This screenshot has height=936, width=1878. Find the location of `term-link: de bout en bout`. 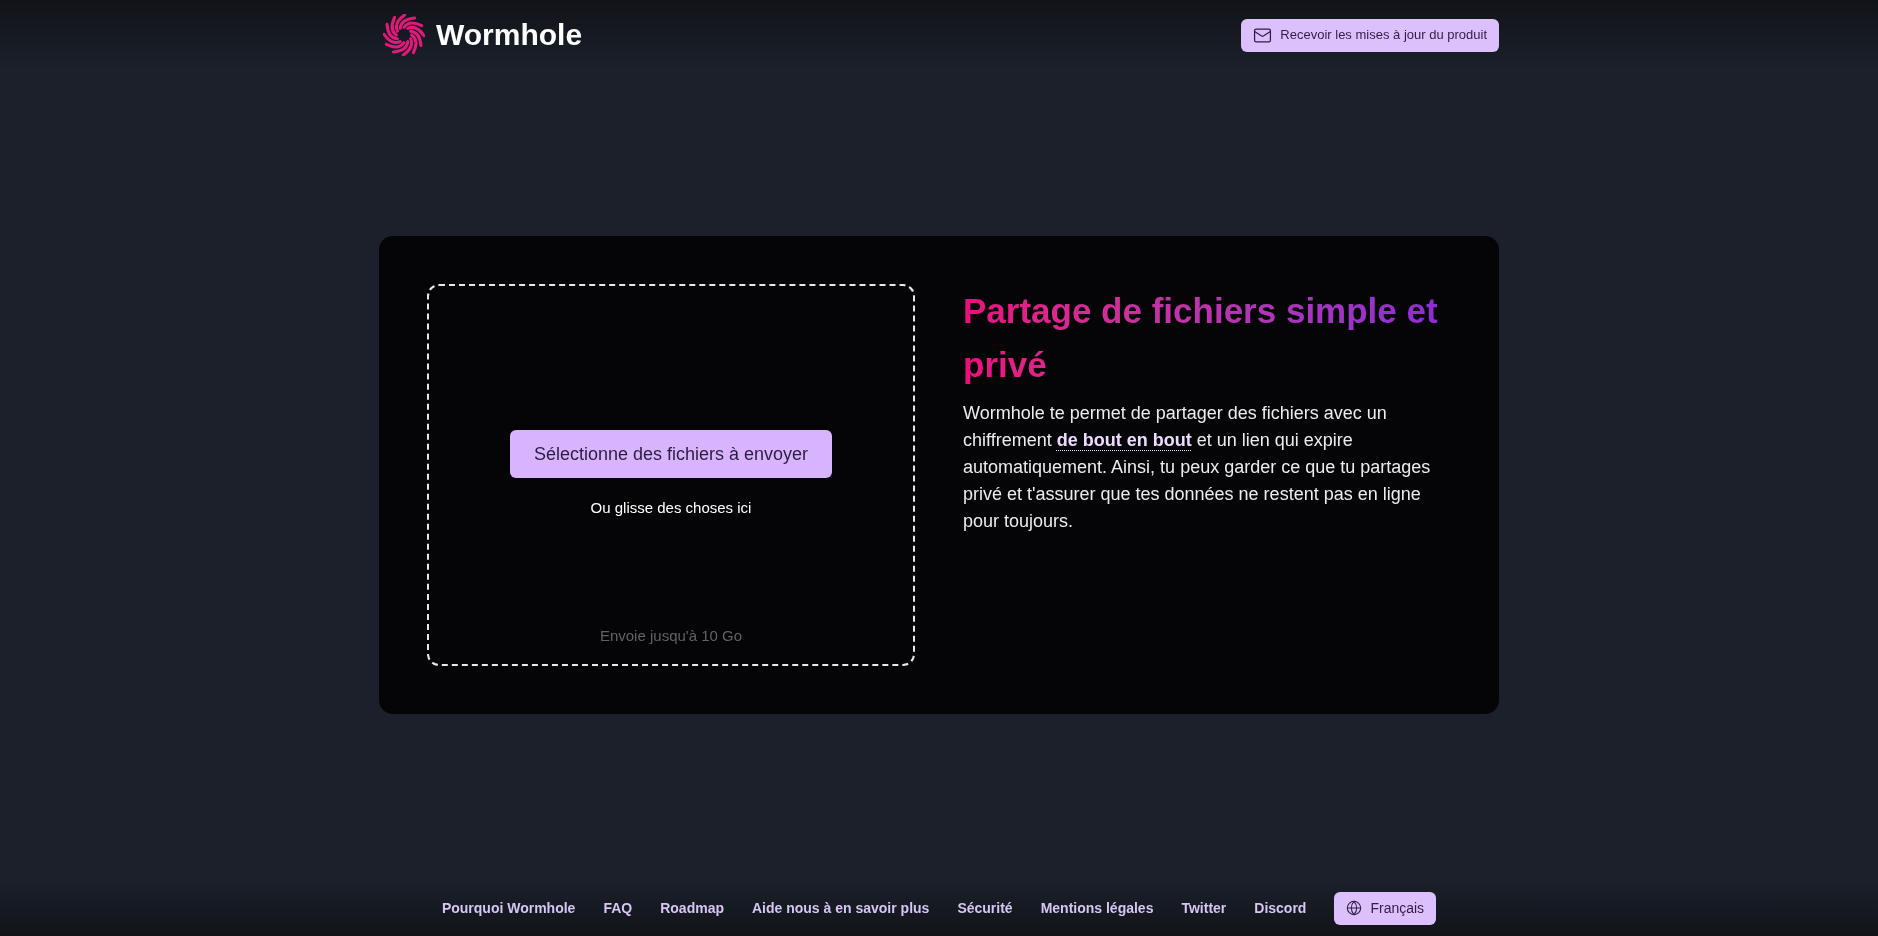

term-link: de bout en bout is located at coordinates (1124, 440).